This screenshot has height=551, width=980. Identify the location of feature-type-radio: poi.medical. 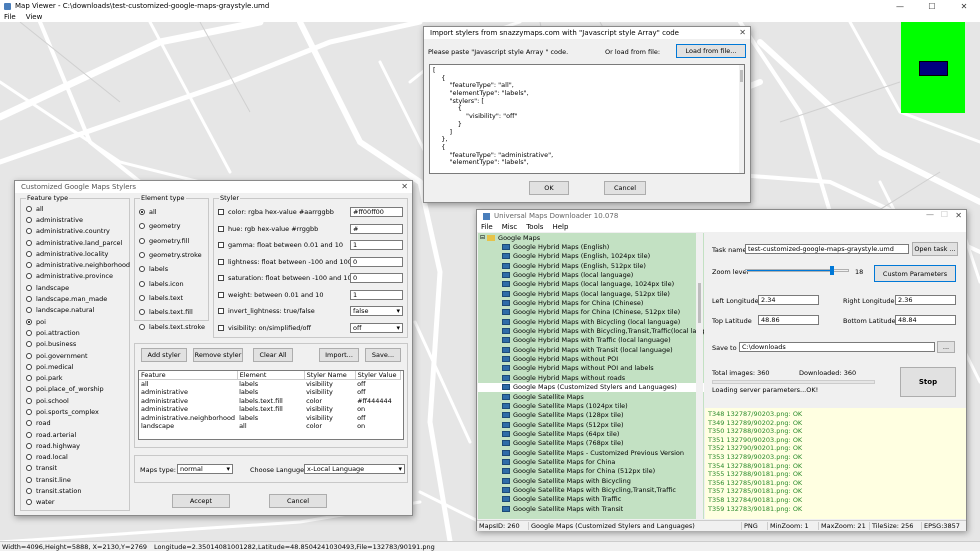
(77, 366).